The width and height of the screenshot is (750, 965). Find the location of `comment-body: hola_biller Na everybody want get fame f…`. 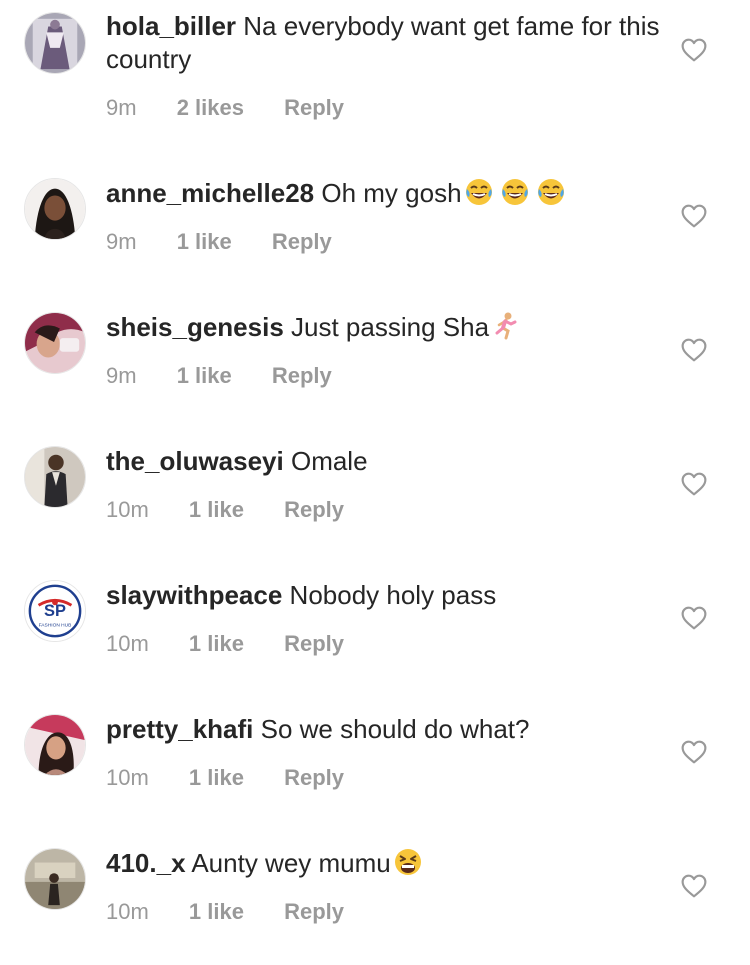

comment-body: hola_biller Na everybody want get fame f… is located at coordinates (386, 43).